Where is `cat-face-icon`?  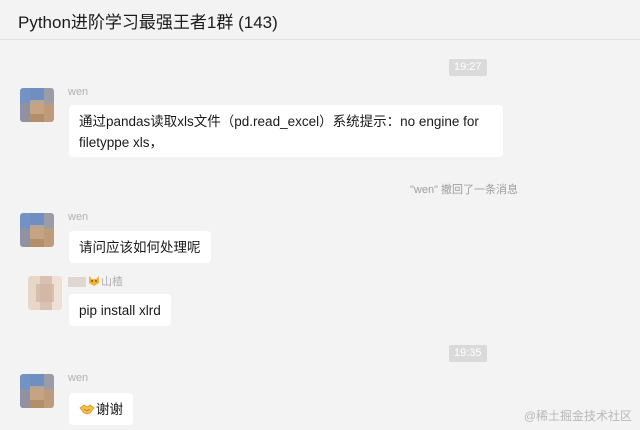 cat-face-icon is located at coordinates (94, 281).